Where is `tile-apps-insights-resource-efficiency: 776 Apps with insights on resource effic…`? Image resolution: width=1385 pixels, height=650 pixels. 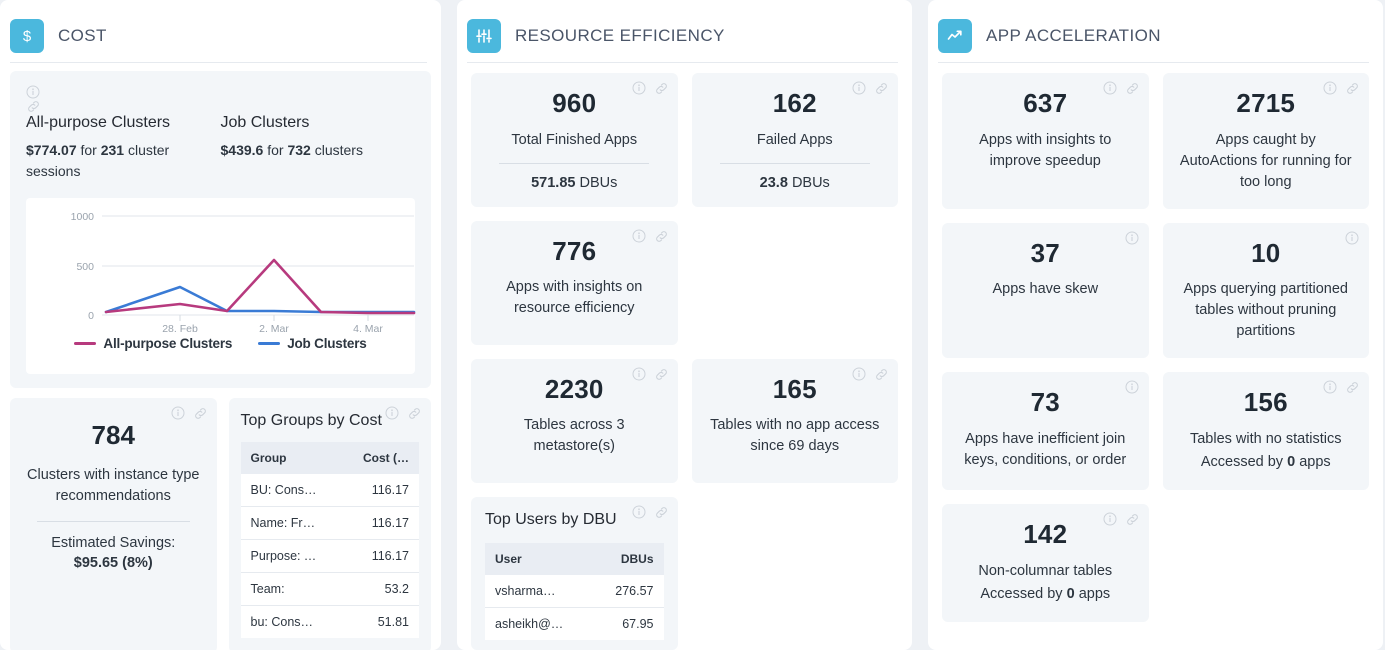
tile-apps-insights-resource-efficiency: 776 Apps with insights on resource effic… is located at coordinates (574, 282).